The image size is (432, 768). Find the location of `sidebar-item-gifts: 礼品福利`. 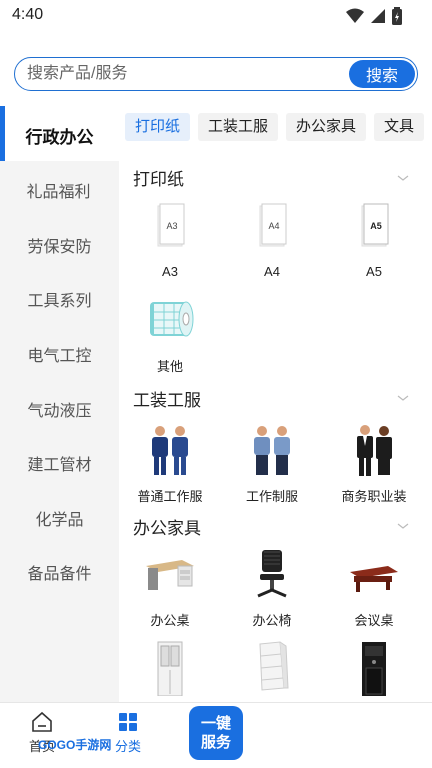

sidebar-item-gifts: 礼品福利 is located at coordinates (59, 190).